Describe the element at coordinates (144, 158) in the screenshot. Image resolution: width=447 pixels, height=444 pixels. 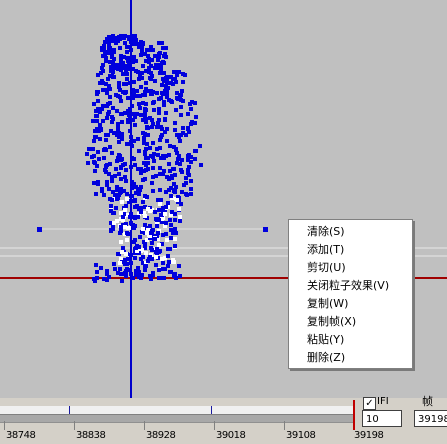
I see `particle-cloud` at that location.